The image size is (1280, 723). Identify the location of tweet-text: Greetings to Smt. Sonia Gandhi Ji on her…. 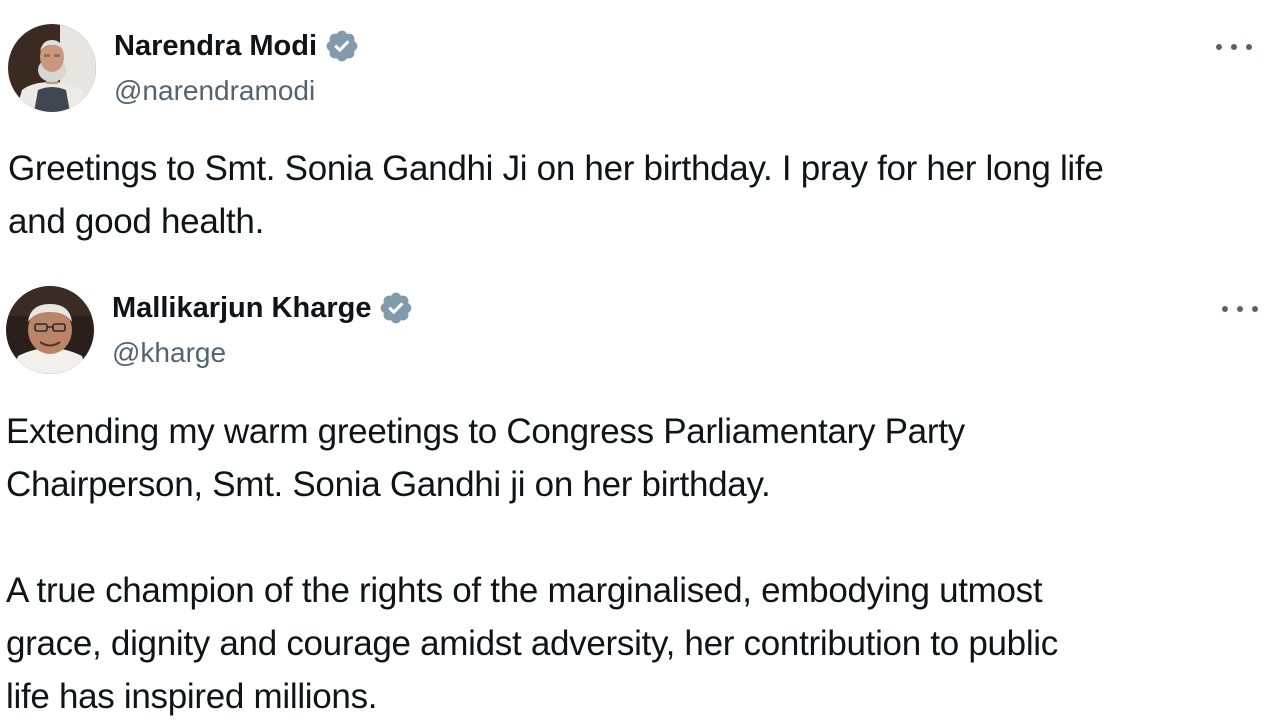
(556, 195).